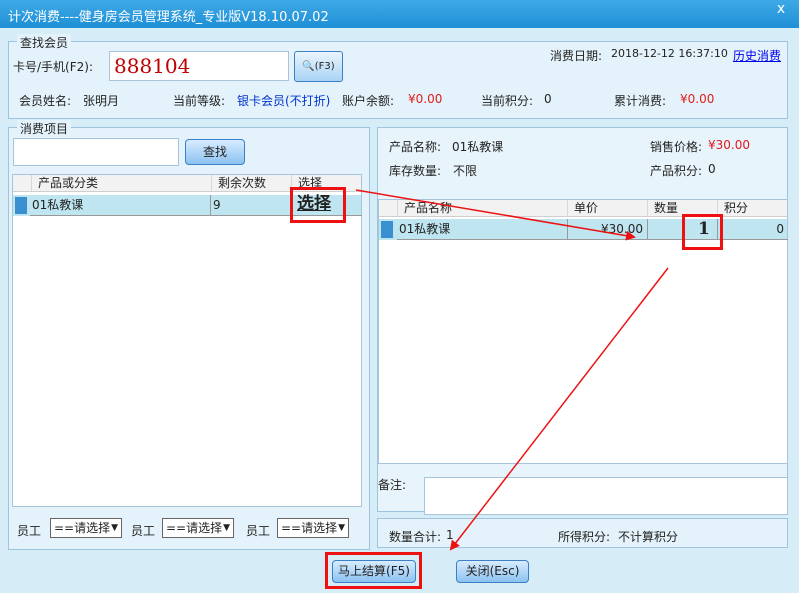  I want to click on arrow-select-to-cart, so click(495, 215).